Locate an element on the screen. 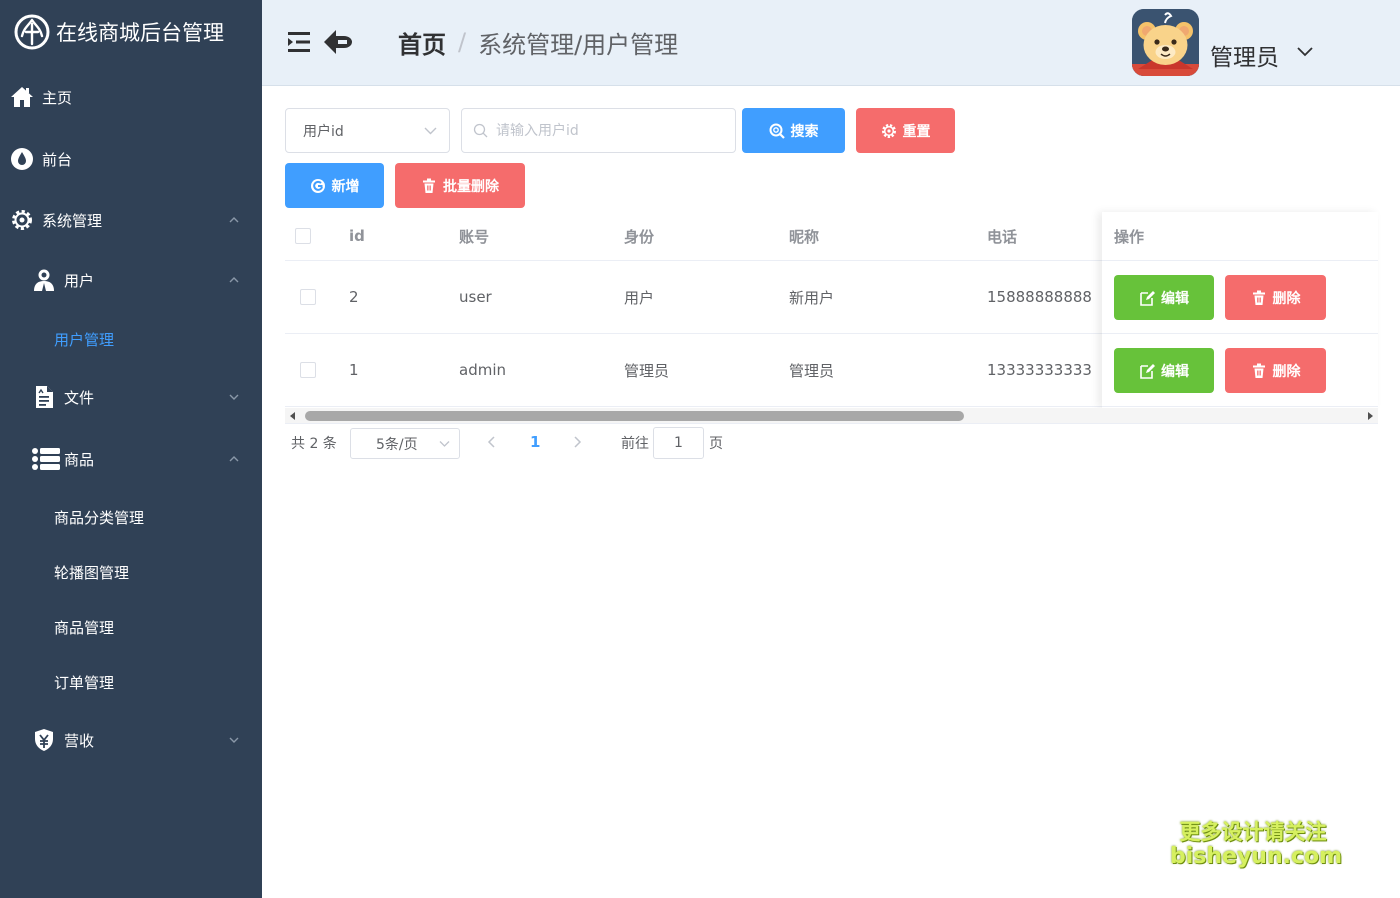 This screenshot has width=1400, height=898. menu-fold-icon is located at coordinates (300, 42).